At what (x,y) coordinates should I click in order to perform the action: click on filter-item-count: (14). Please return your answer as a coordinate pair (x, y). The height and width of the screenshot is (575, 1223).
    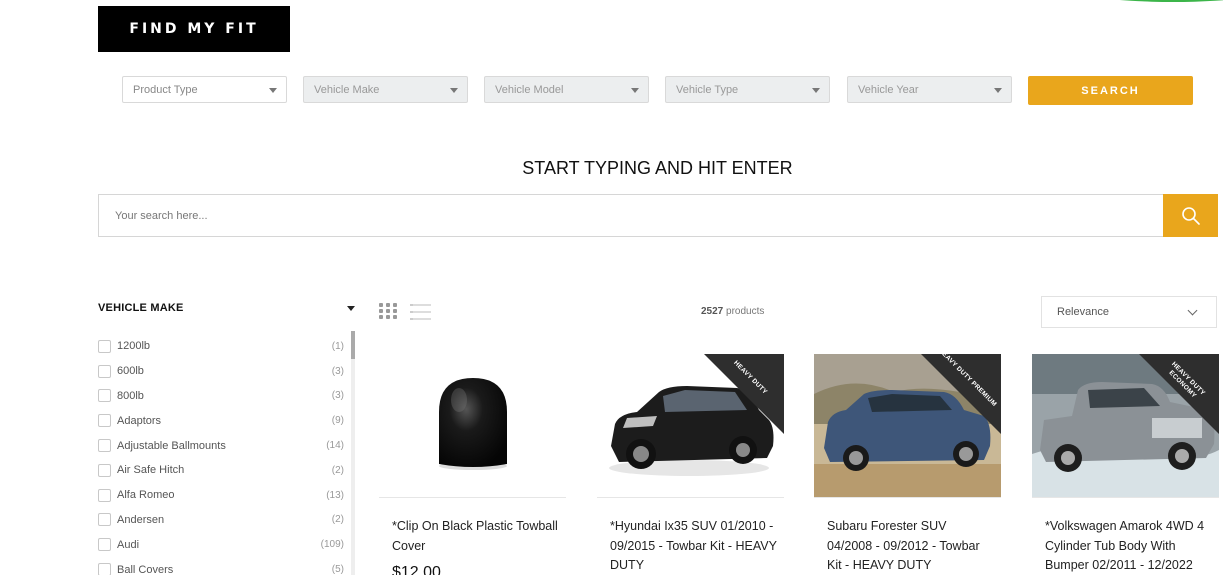
    Looking at the image, I should click on (335, 446).